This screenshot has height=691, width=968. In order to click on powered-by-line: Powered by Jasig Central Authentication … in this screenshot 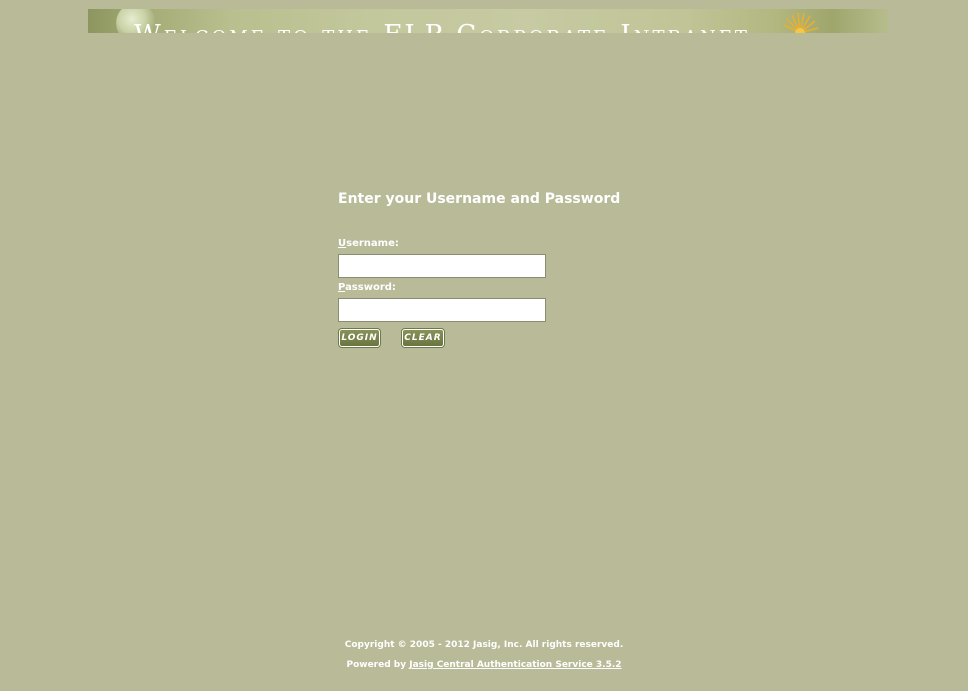, I will do `click(484, 665)`.